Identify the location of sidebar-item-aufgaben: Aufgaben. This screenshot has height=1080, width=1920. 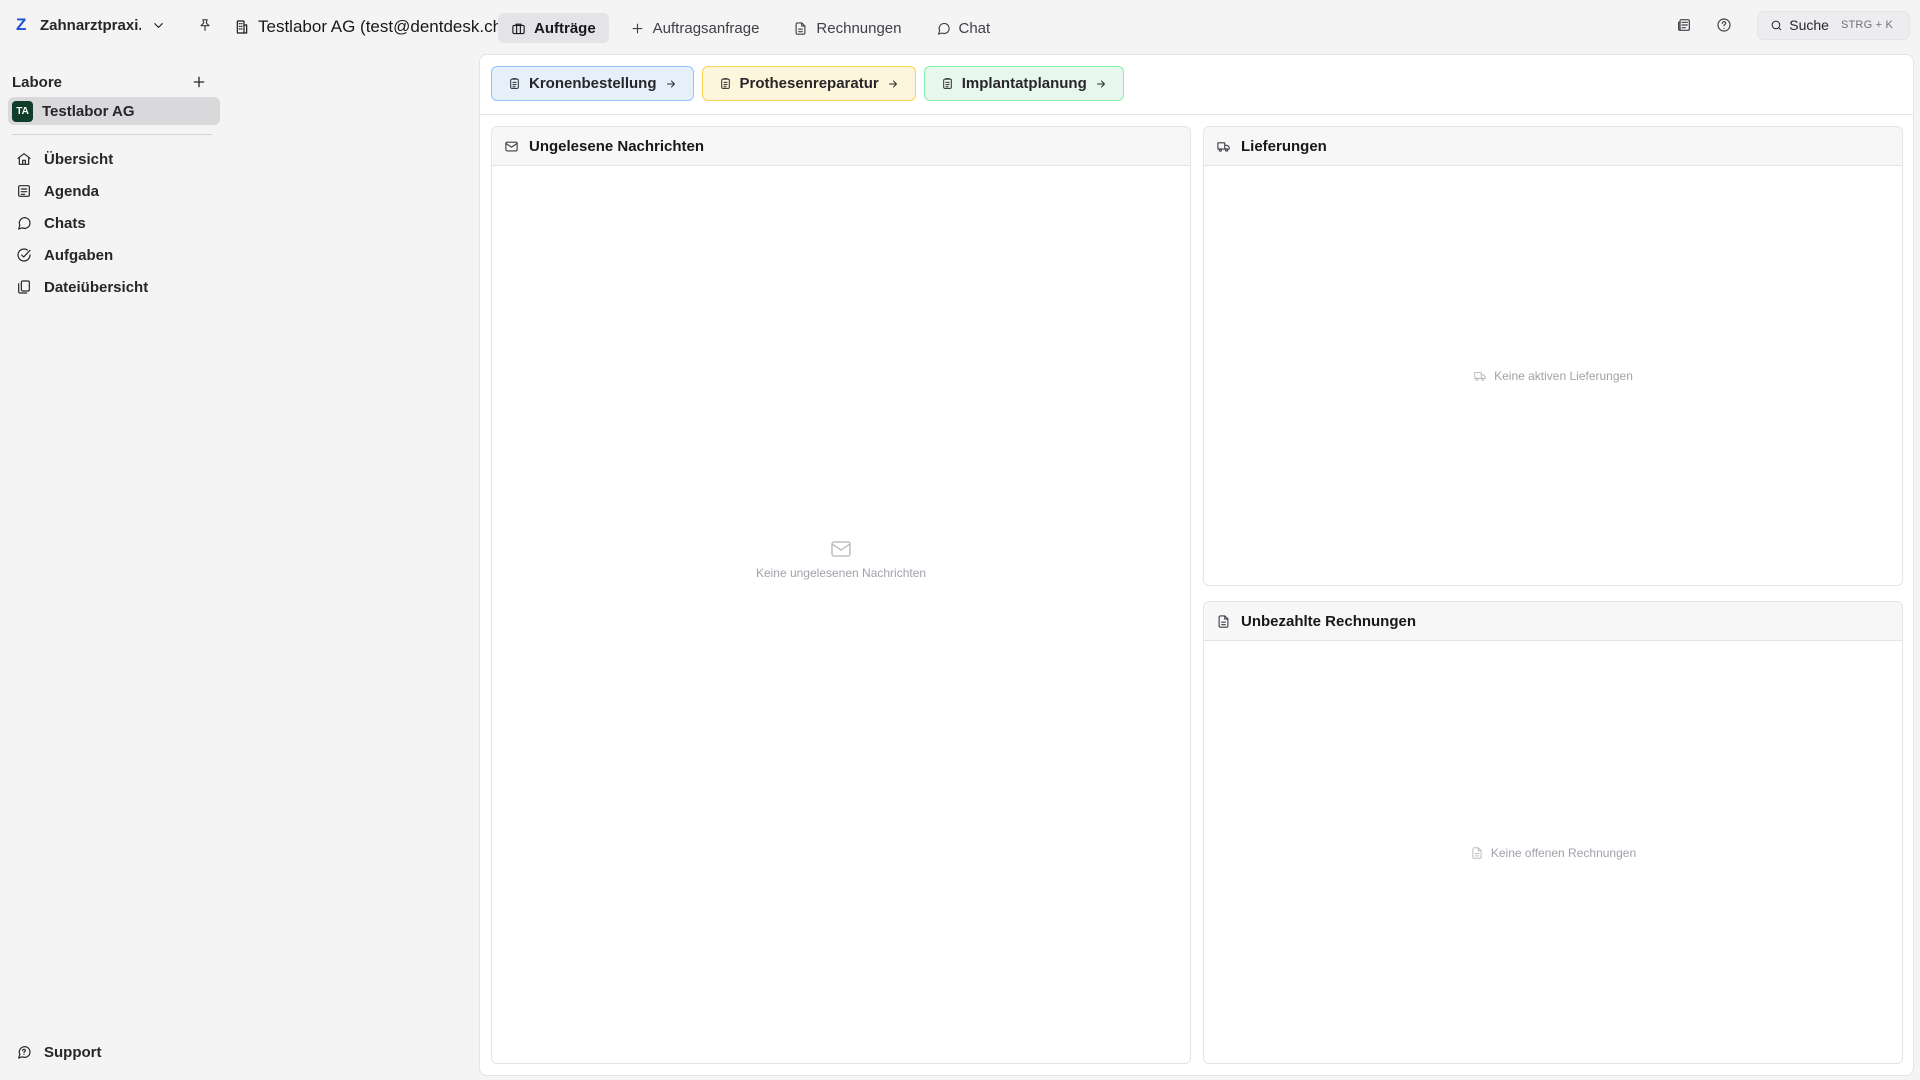
(114, 255).